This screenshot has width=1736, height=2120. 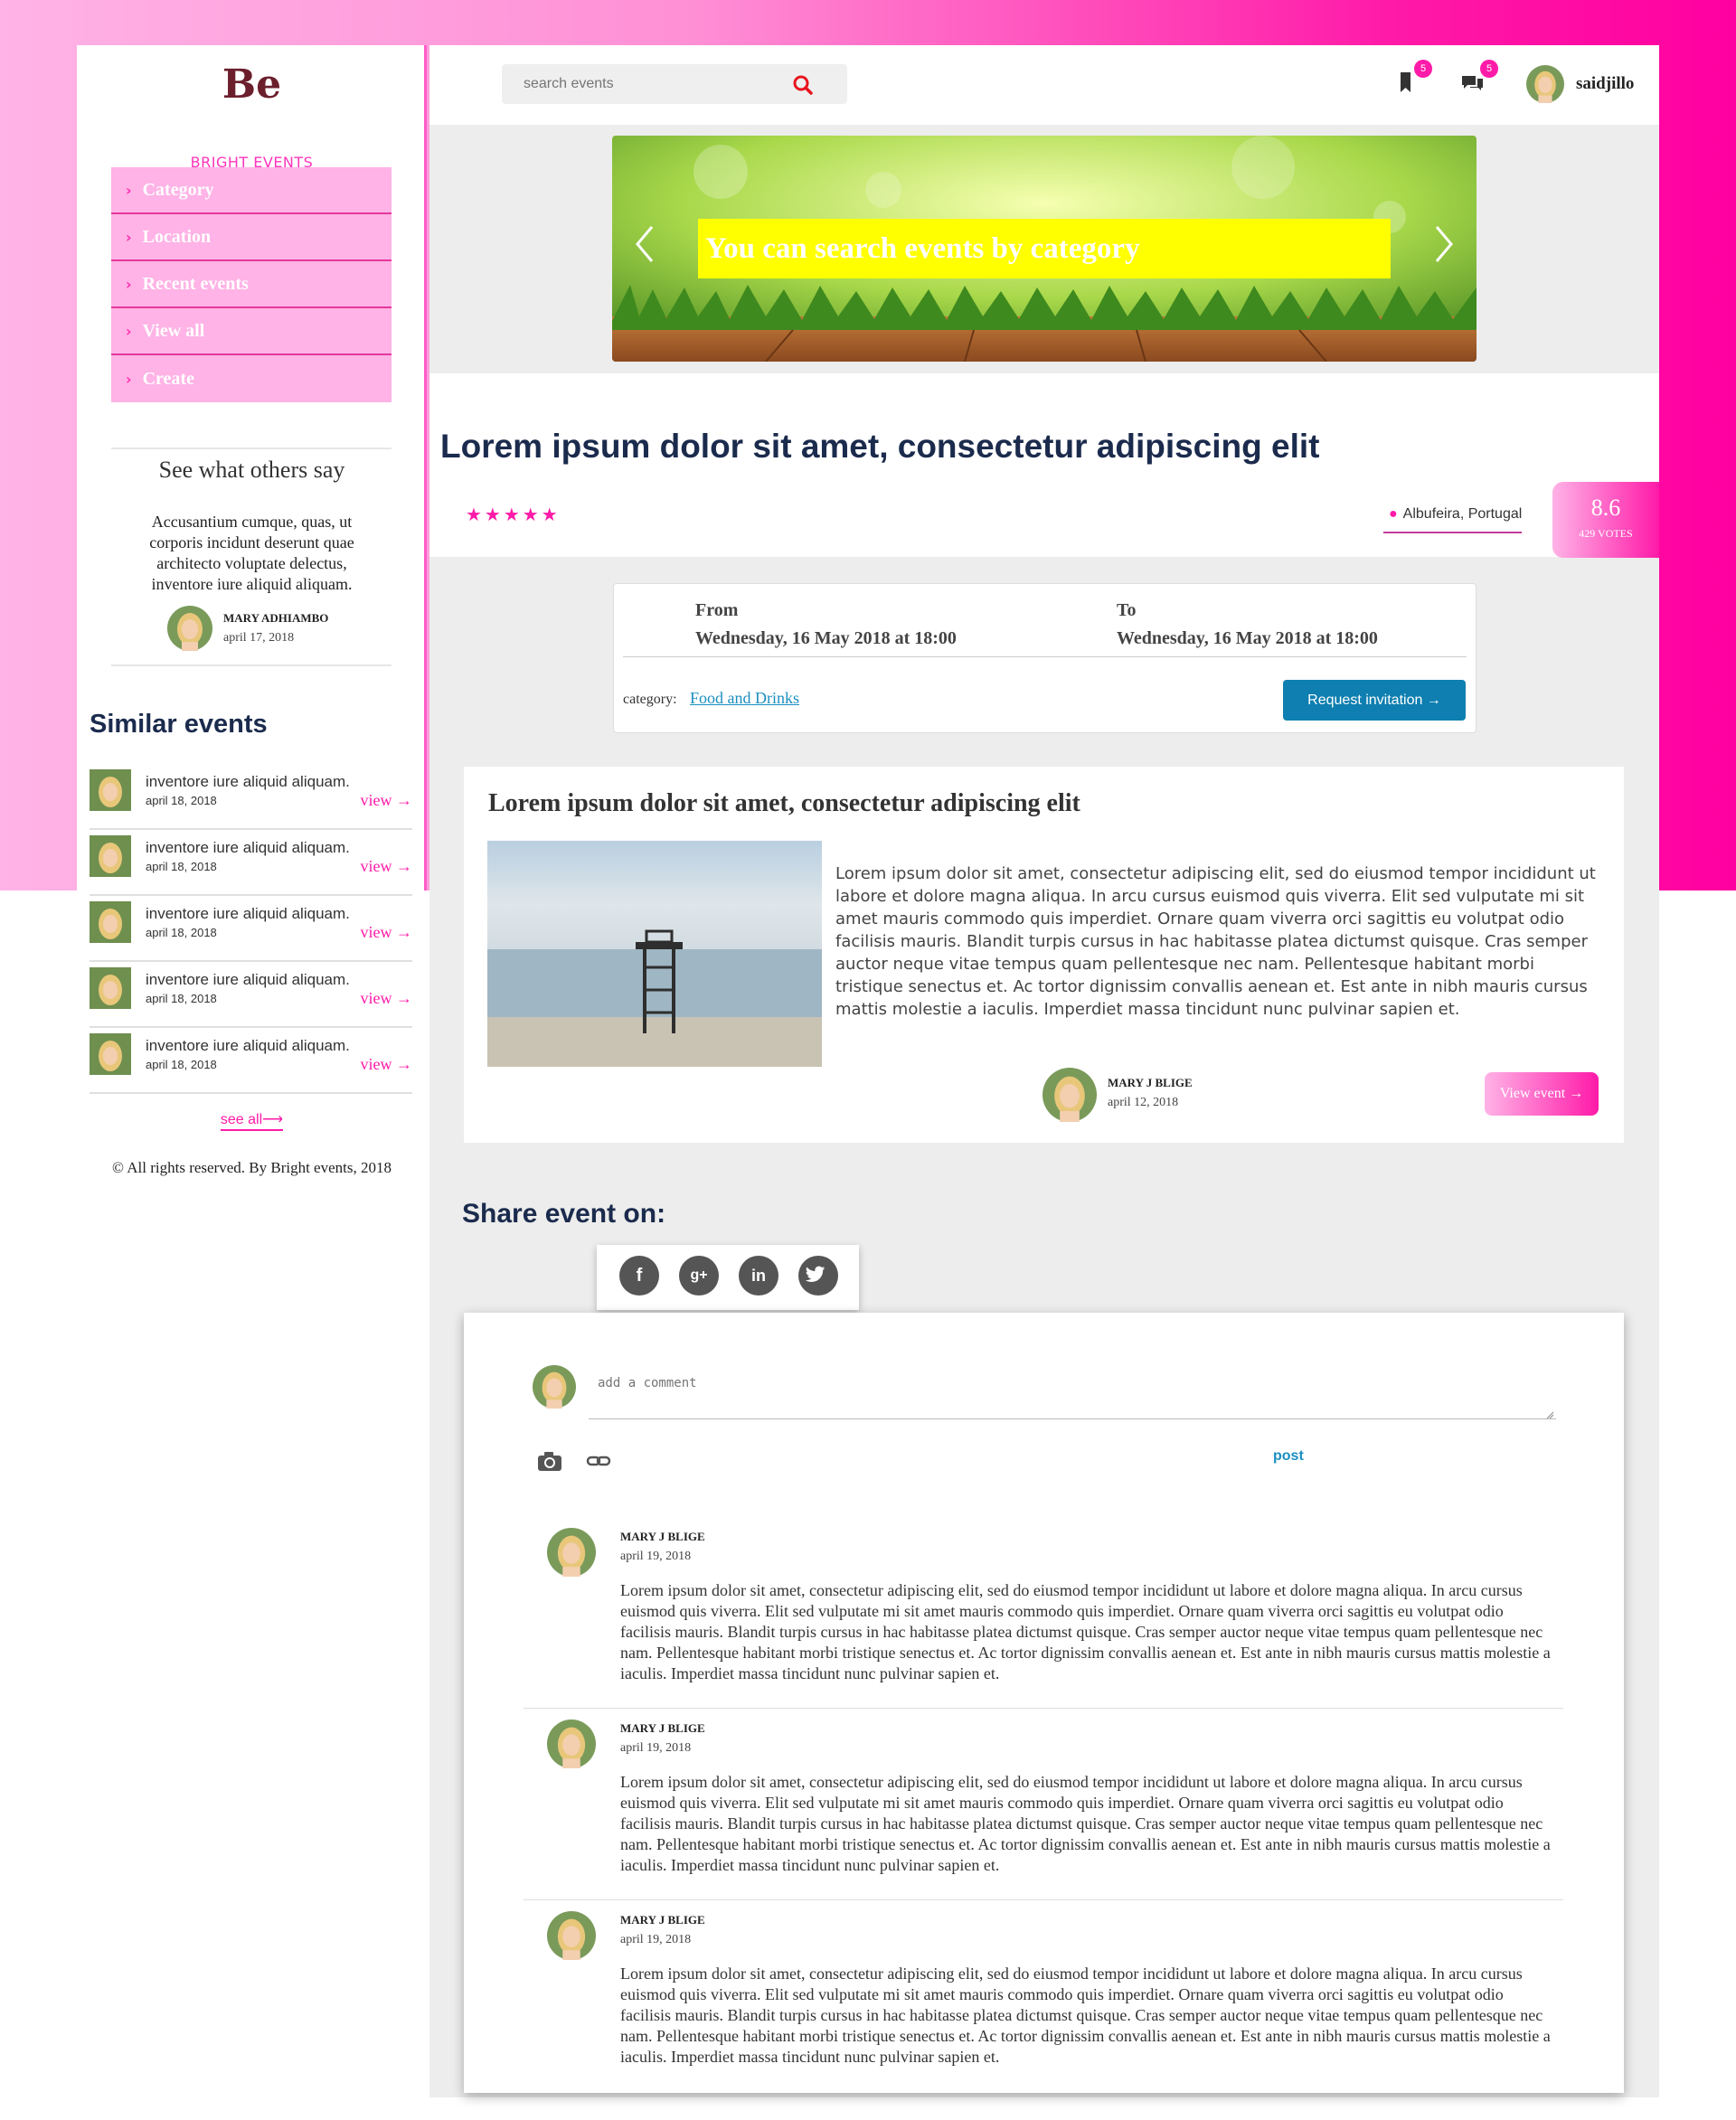 What do you see at coordinates (1444, 244) in the screenshot?
I see `chevron-right-icon` at bounding box center [1444, 244].